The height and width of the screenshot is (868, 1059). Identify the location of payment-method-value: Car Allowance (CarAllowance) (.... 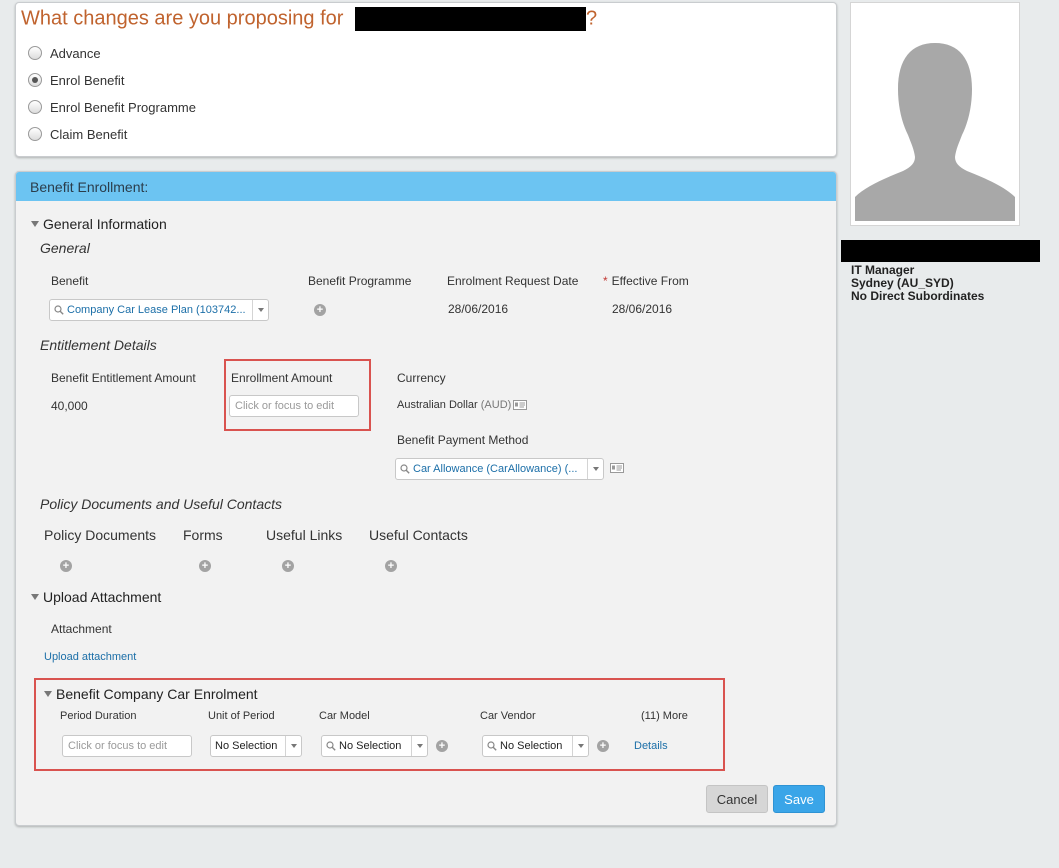
(495, 469).